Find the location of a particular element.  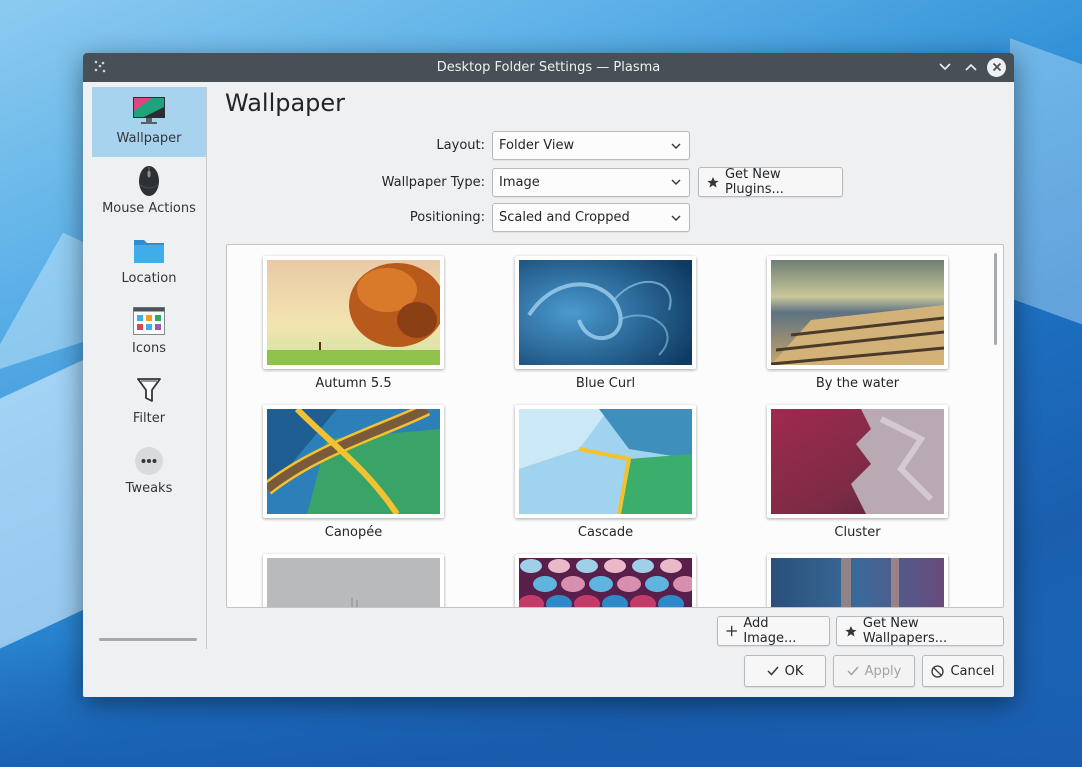

page-title: Wallpaper is located at coordinates (285, 103).